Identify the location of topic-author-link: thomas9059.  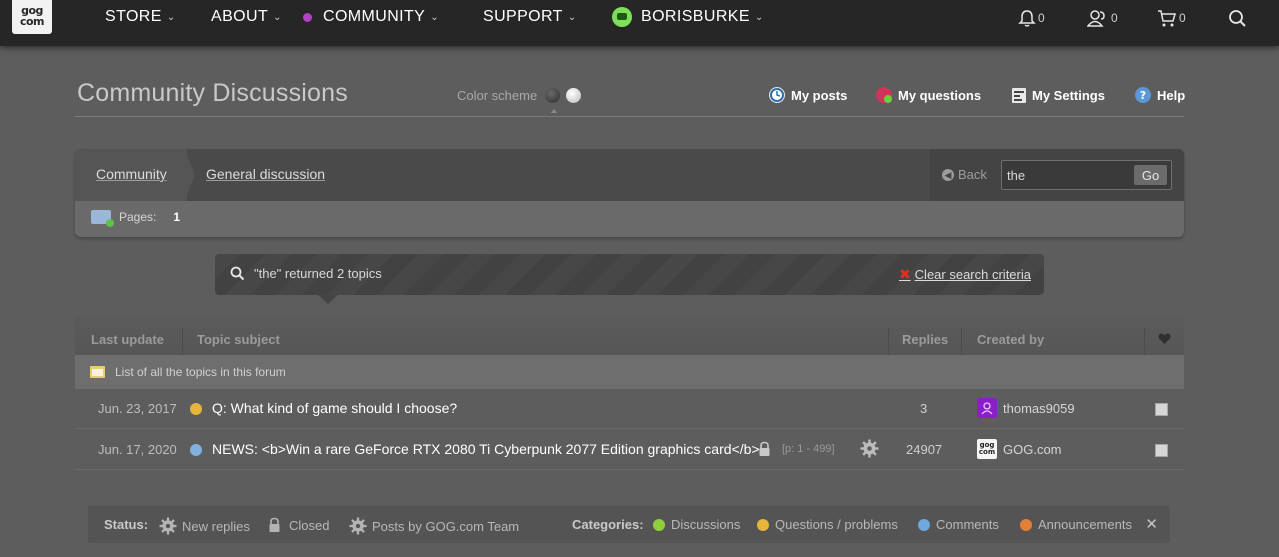
(1039, 408).